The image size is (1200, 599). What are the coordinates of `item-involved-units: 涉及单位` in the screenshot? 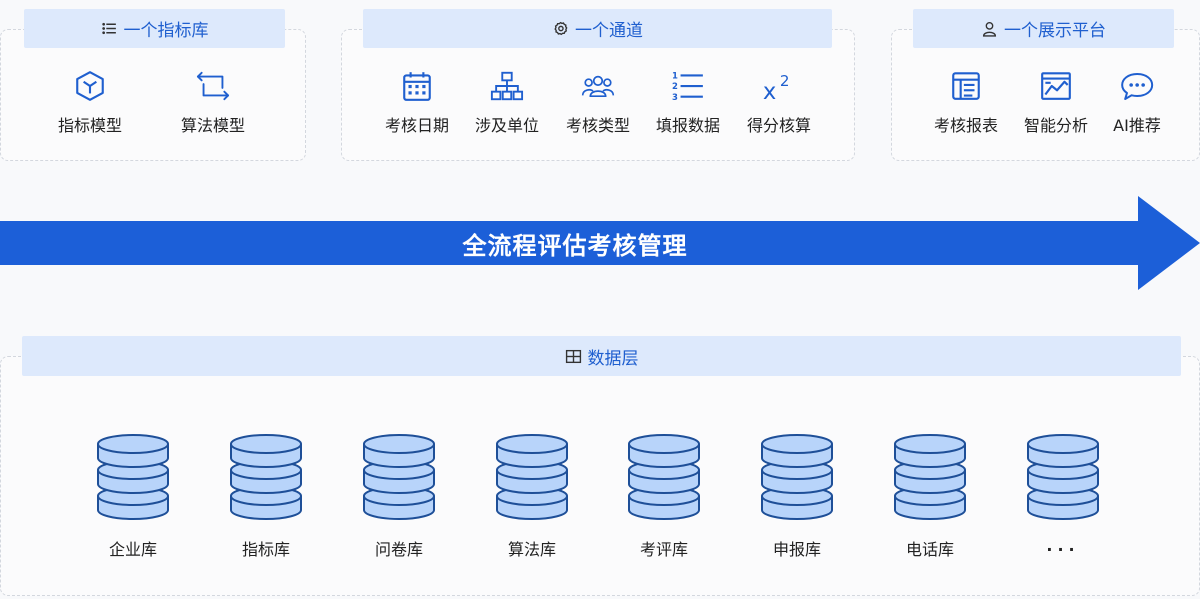 It's located at (507, 102).